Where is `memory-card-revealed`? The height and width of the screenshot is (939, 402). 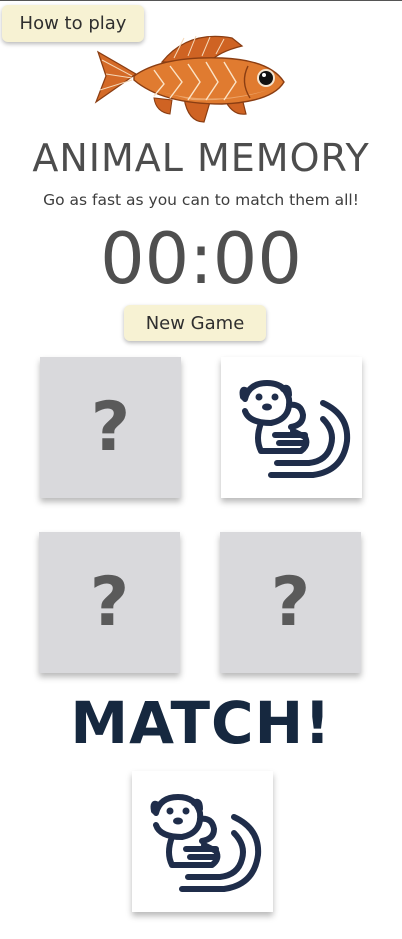 memory-card-revealed is located at coordinates (291, 427).